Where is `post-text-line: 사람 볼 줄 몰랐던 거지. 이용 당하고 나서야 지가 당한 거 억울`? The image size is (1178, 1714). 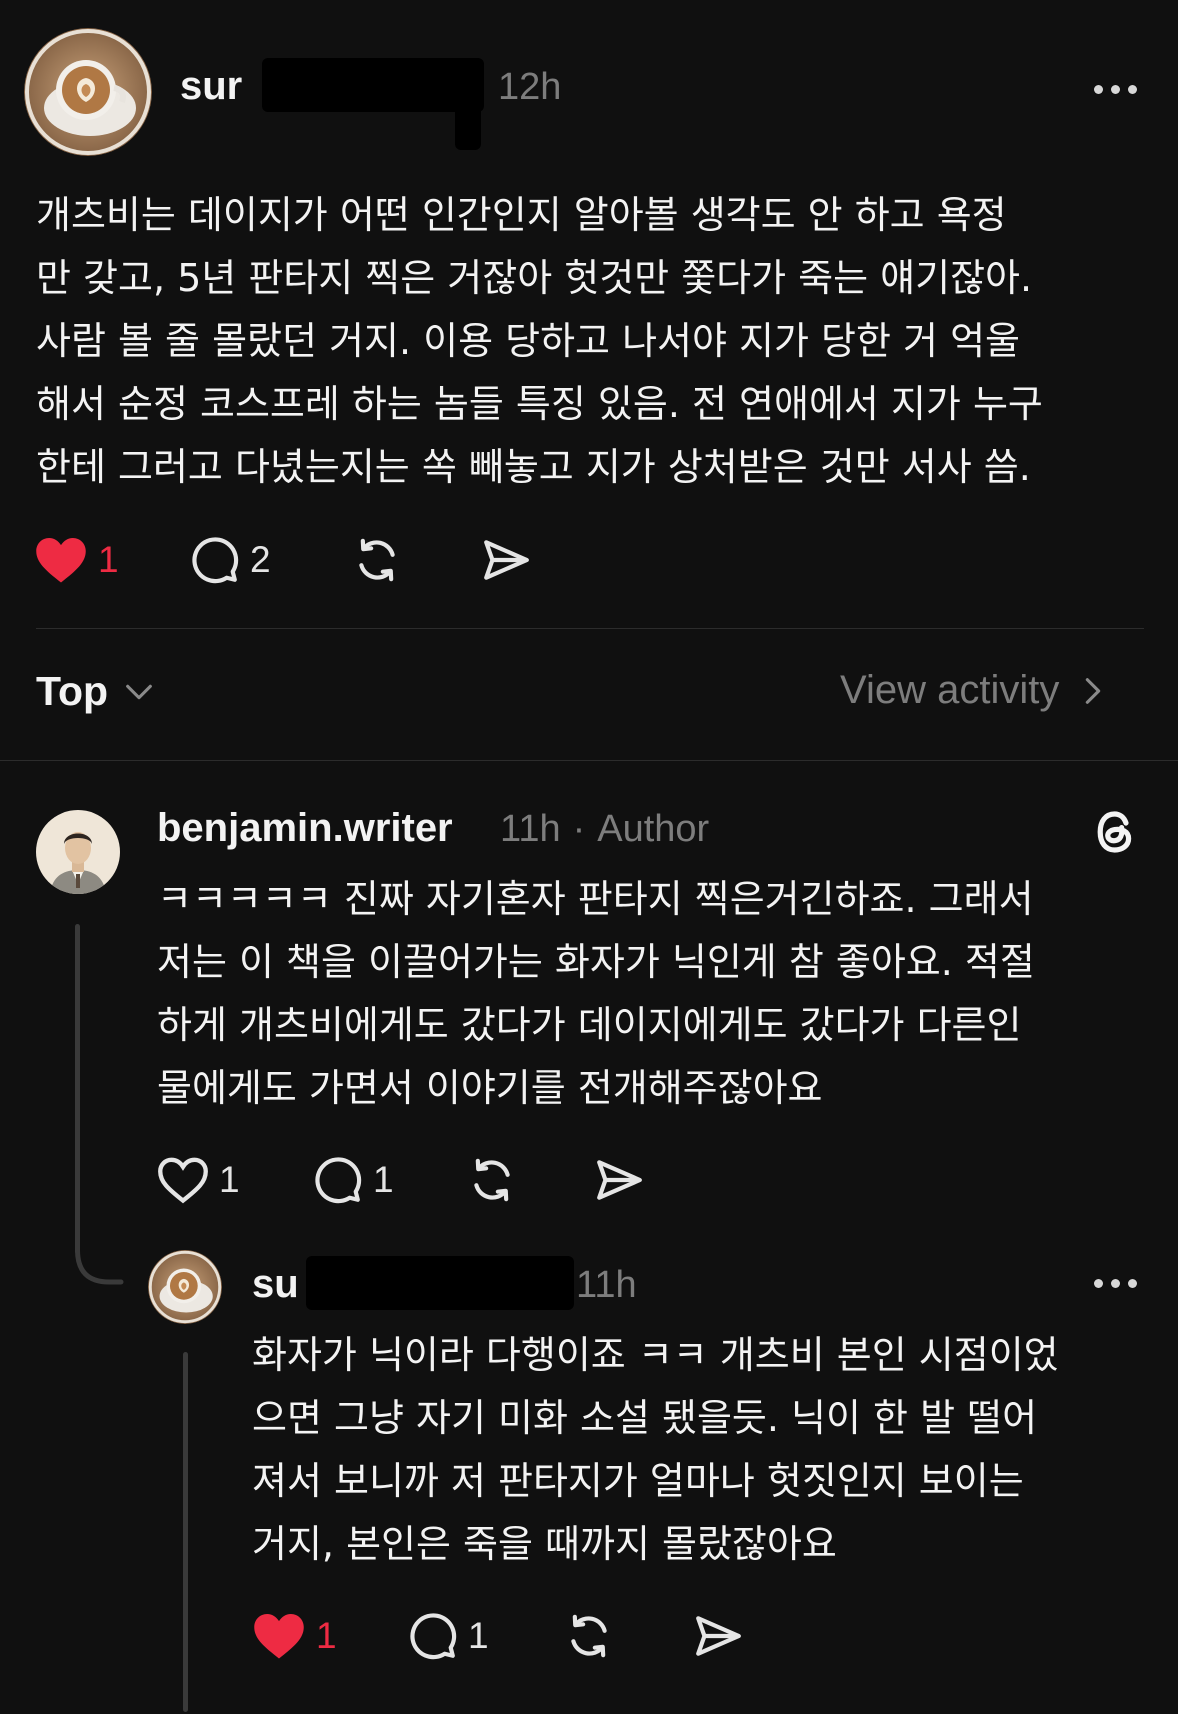
post-text-line: 사람 볼 줄 몰랐던 거지. 이용 당하고 나서야 지가 당한 거 억울 is located at coordinates (528, 341).